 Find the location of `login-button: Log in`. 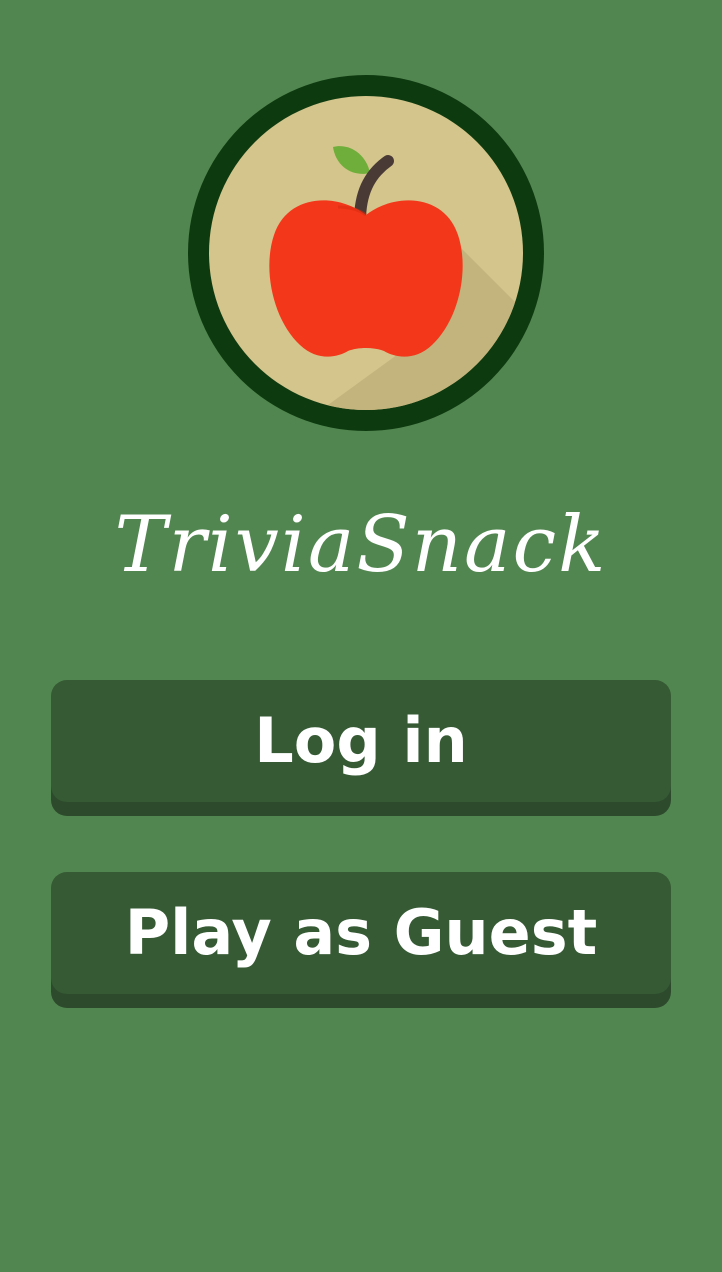

login-button: Log in is located at coordinates (361, 741).